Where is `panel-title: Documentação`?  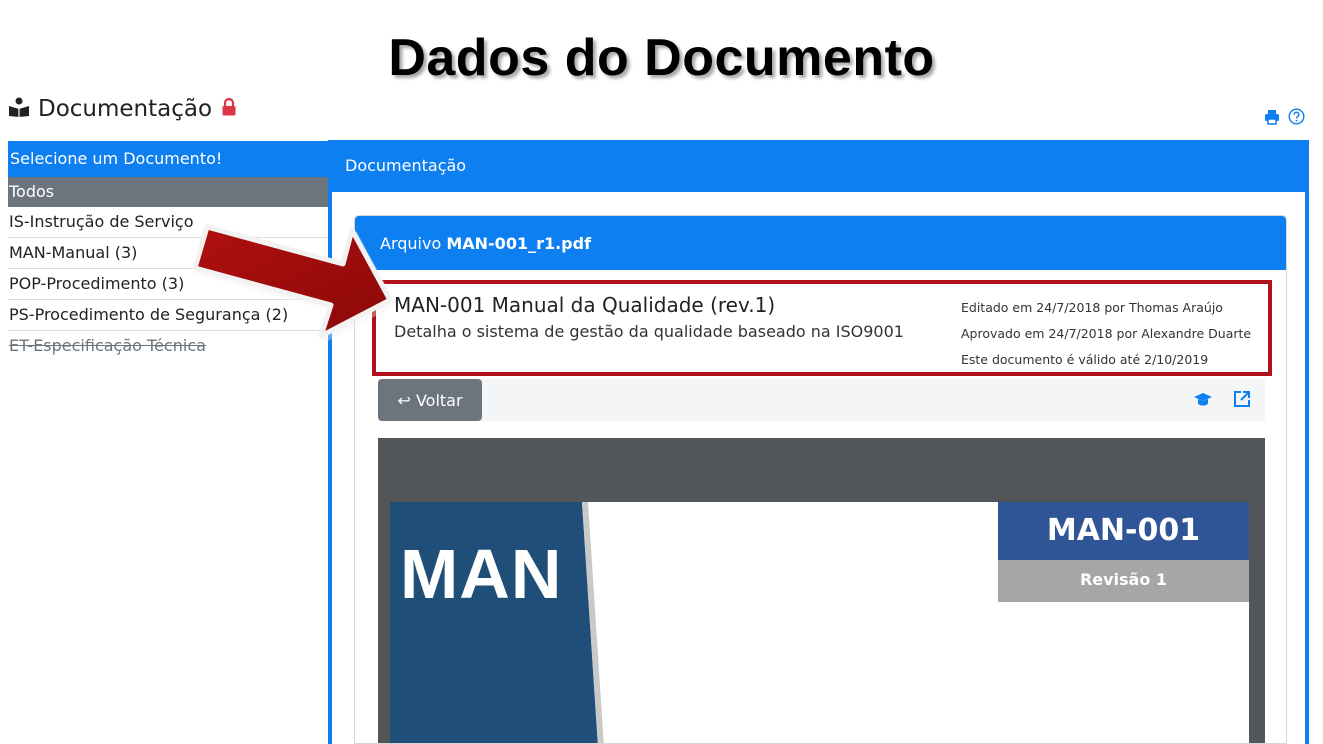
panel-title: Documentação is located at coordinates (406, 165).